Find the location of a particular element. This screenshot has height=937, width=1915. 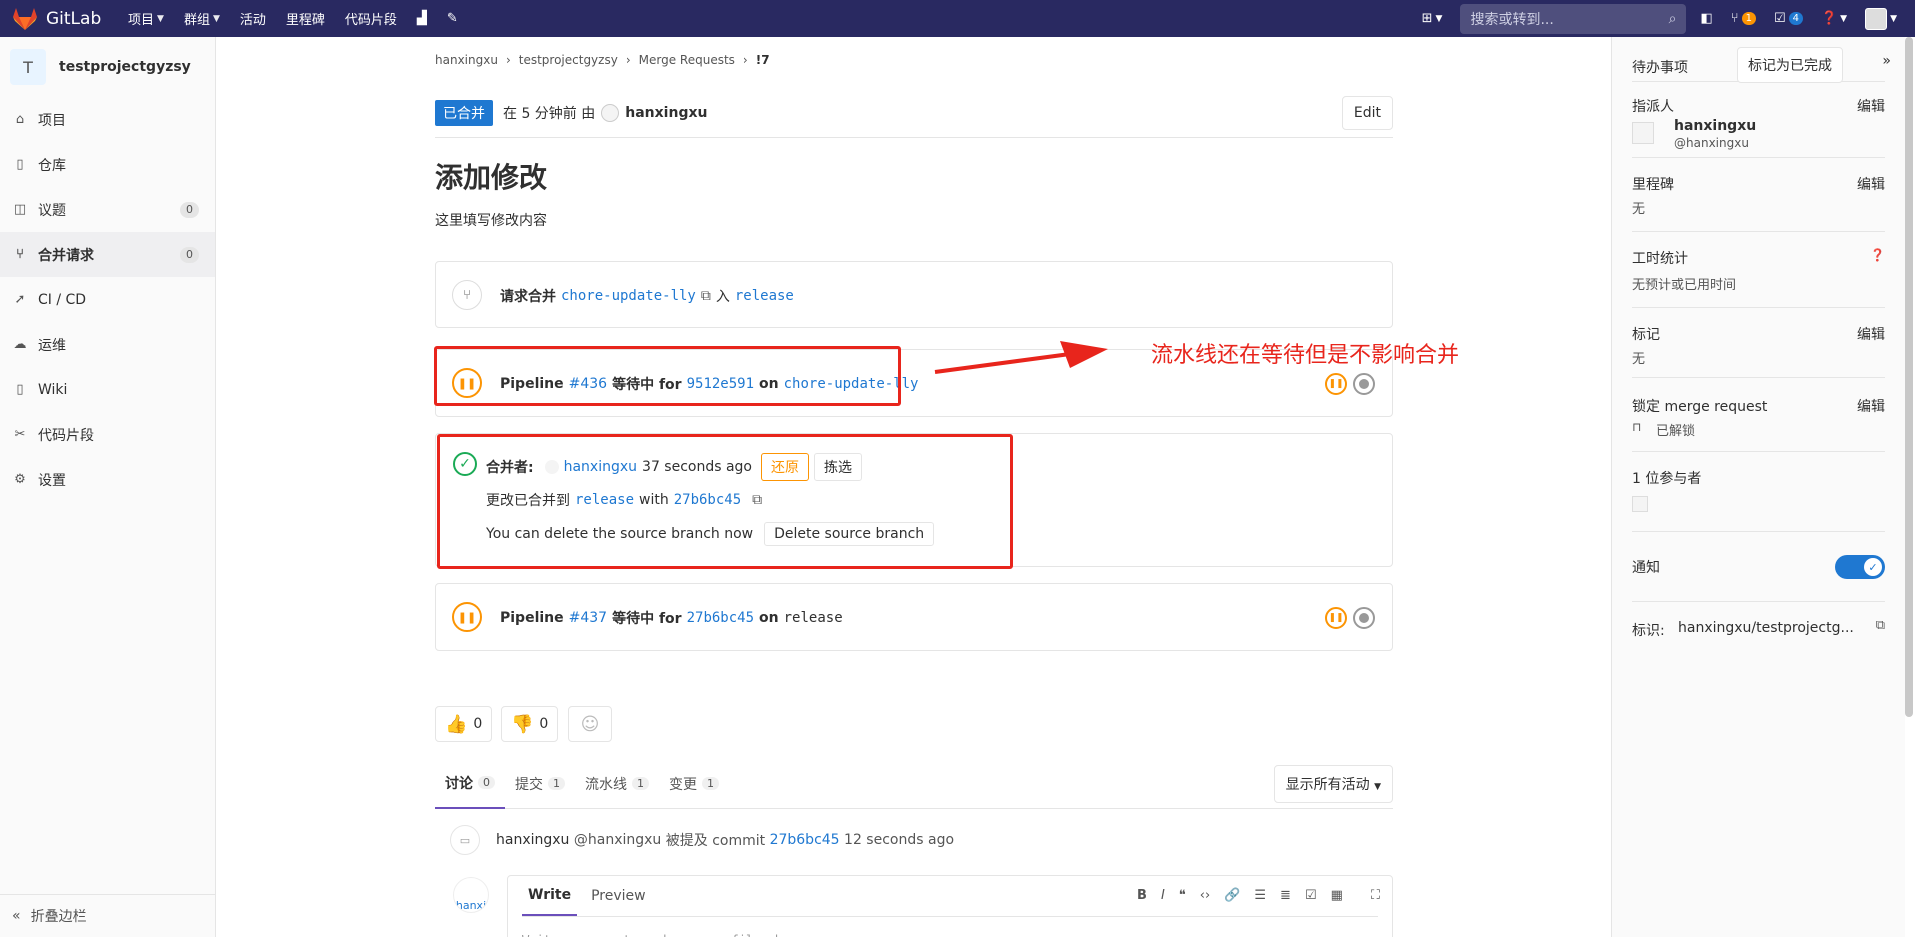

pipeline-commit-link: 27b6bc45 is located at coordinates (720, 618).